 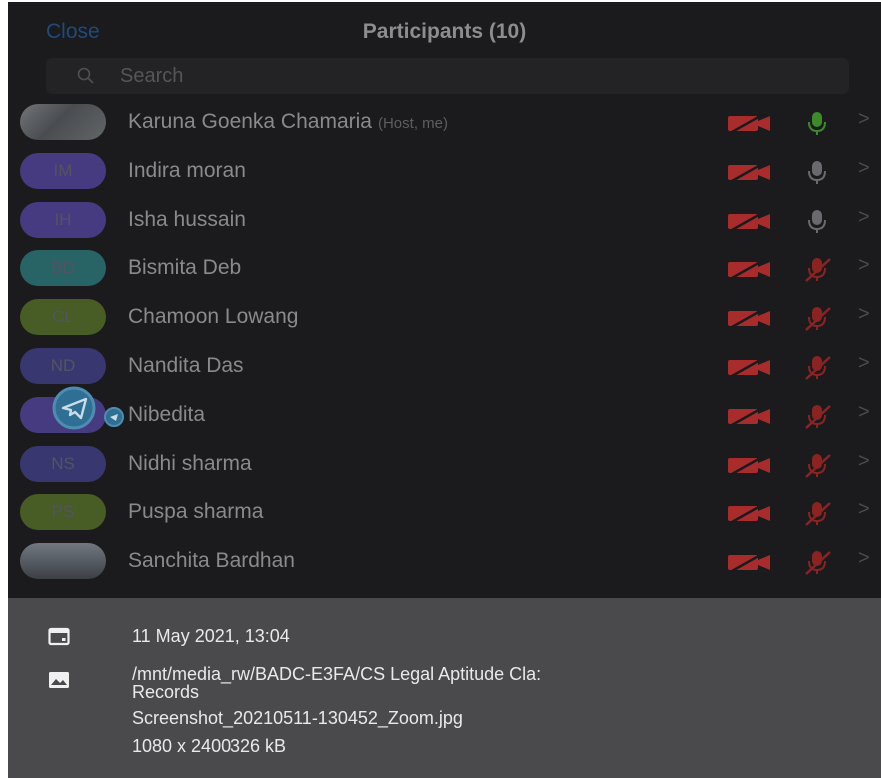 I want to click on participant-name: Nidhi sharma, so click(x=190, y=464).